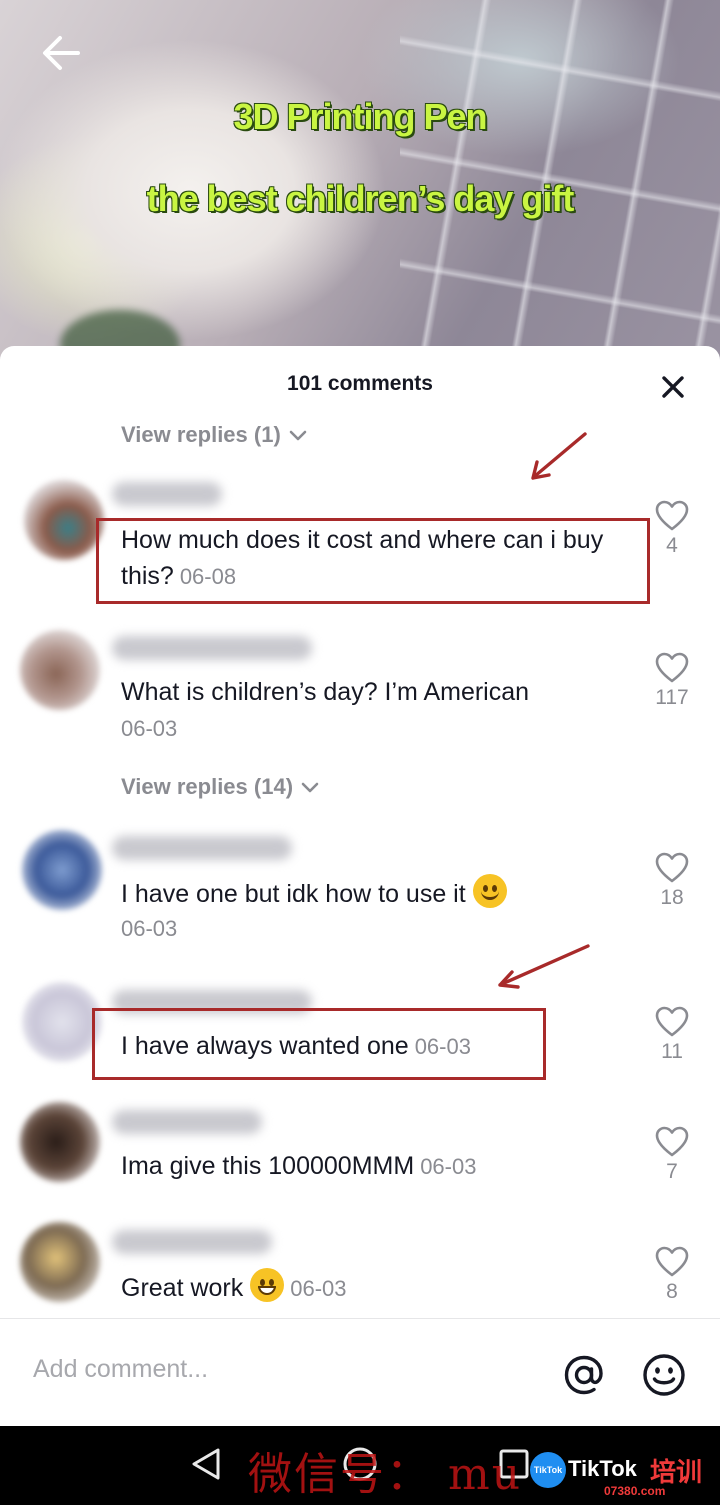  What do you see at coordinates (206, 1464) in the screenshot?
I see `nav-back-icon` at bounding box center [206, 1464].